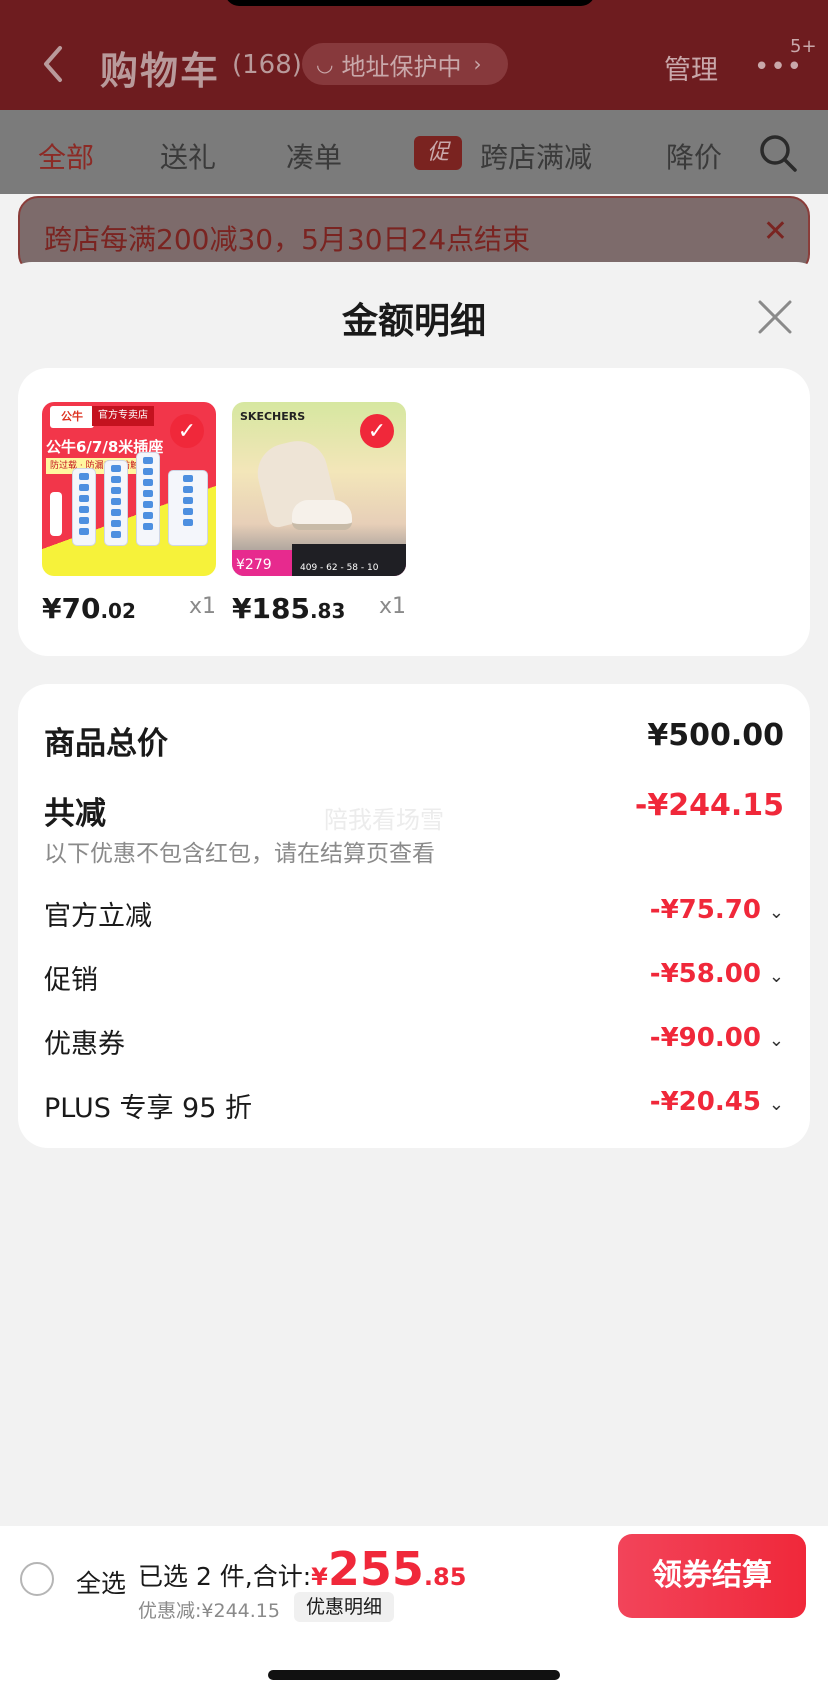 The image size is (828, 1699). Describe the element at coordinates (273, 416) in the screenshot. I see `brand-logo: SKECHERS` at that location.